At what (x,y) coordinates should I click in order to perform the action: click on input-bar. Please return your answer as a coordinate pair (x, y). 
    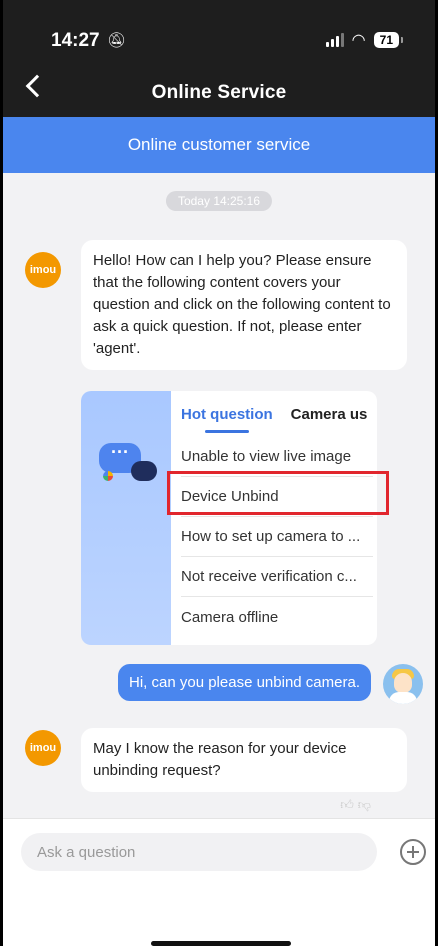
    Looking at the image, I should click on (219, 882).